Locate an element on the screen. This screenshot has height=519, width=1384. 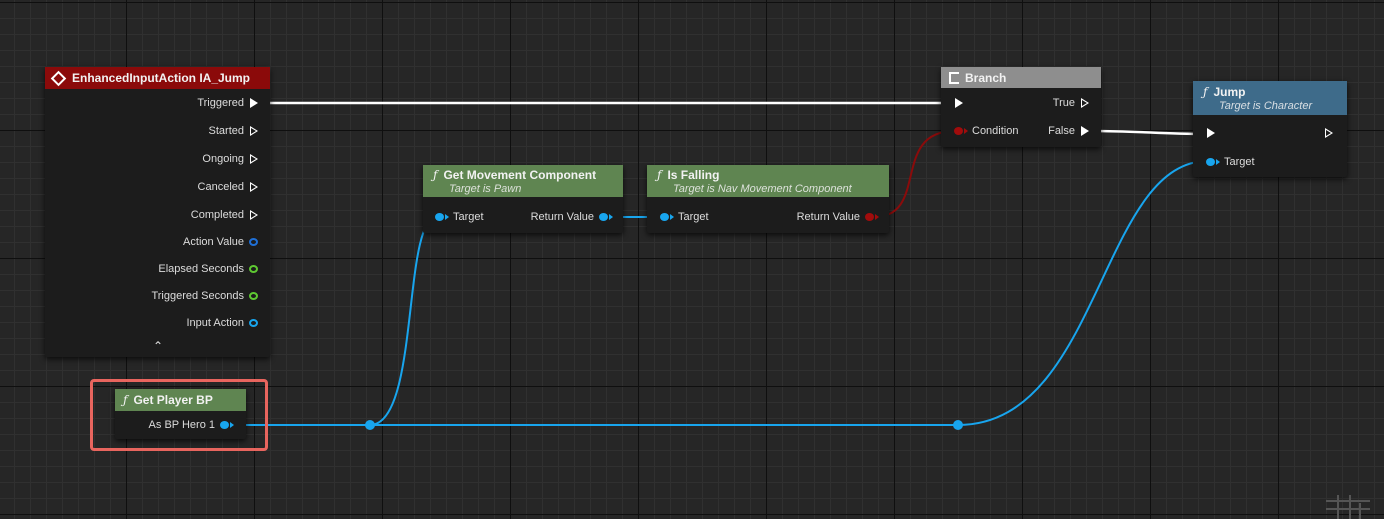
node-get-movement-title: Get Movement Component is located at coordinates (520, 174).